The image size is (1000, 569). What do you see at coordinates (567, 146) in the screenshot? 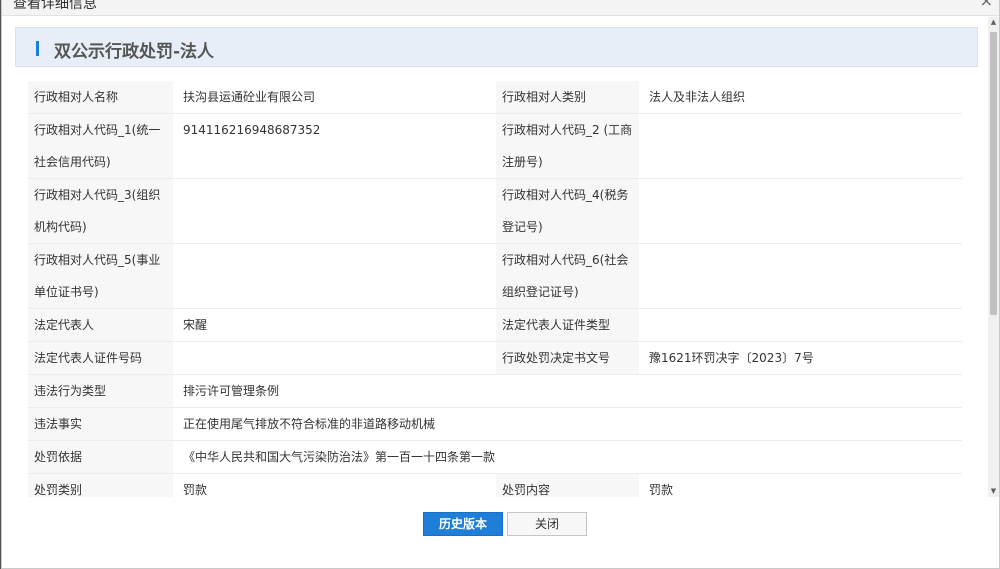
I see `field-label: 行政相对人代码_2 (工商 注册号)` at bounding box center [567, 146].